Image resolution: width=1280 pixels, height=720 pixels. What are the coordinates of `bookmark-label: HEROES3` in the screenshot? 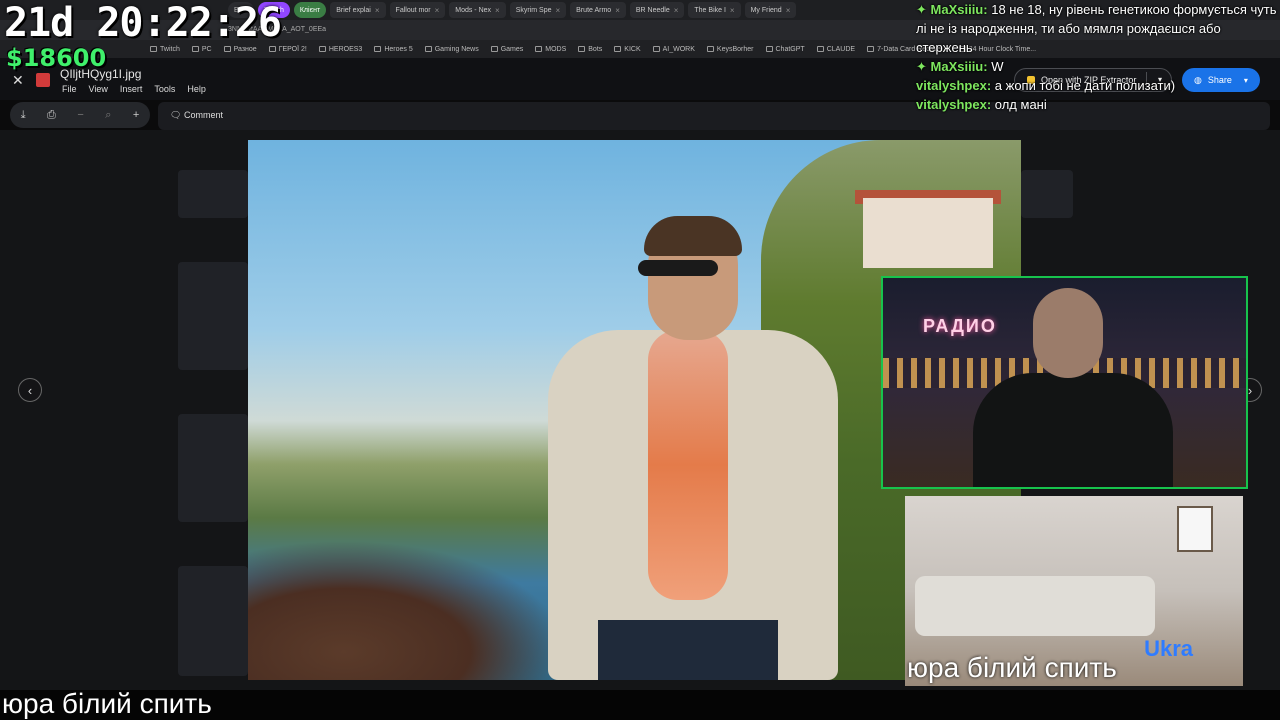 It's located at (345, 49).